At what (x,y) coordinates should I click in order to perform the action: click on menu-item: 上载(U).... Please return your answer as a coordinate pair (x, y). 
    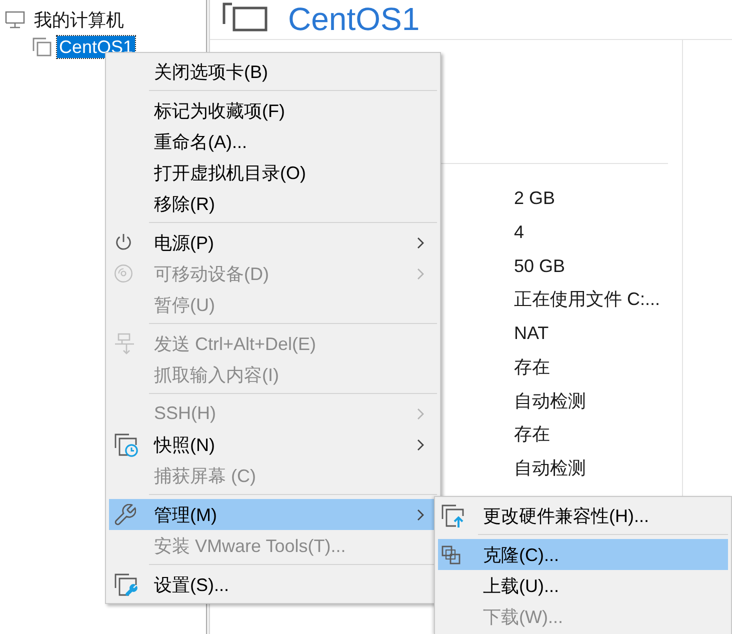
    Looking at the image, I should click on (583, 585).